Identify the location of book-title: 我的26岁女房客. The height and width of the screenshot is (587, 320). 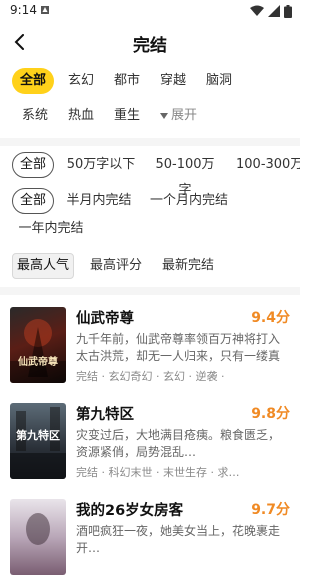
(130, 511).